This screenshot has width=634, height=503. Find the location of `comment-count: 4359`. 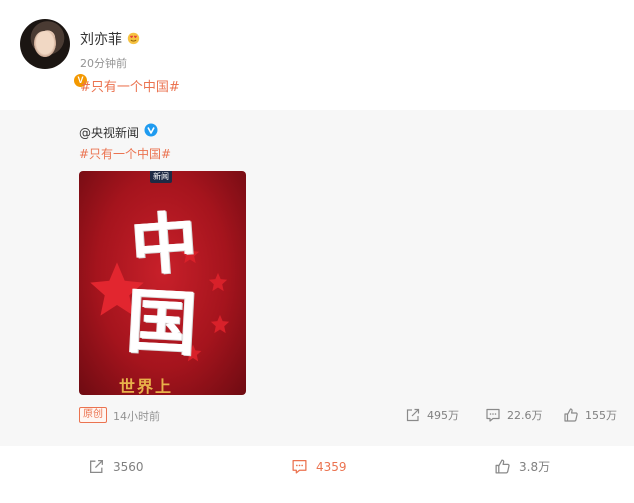

comment-count: 4359 is located at coordinates (331, 466).